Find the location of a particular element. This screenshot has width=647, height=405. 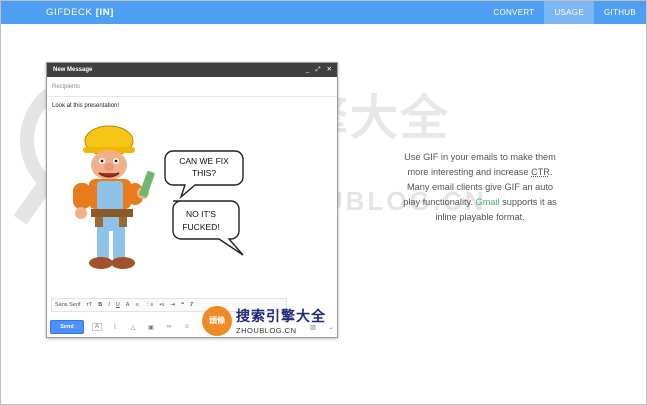

desc-line-2: more interesting and increase CTR. is located at coordinates (480, 172).